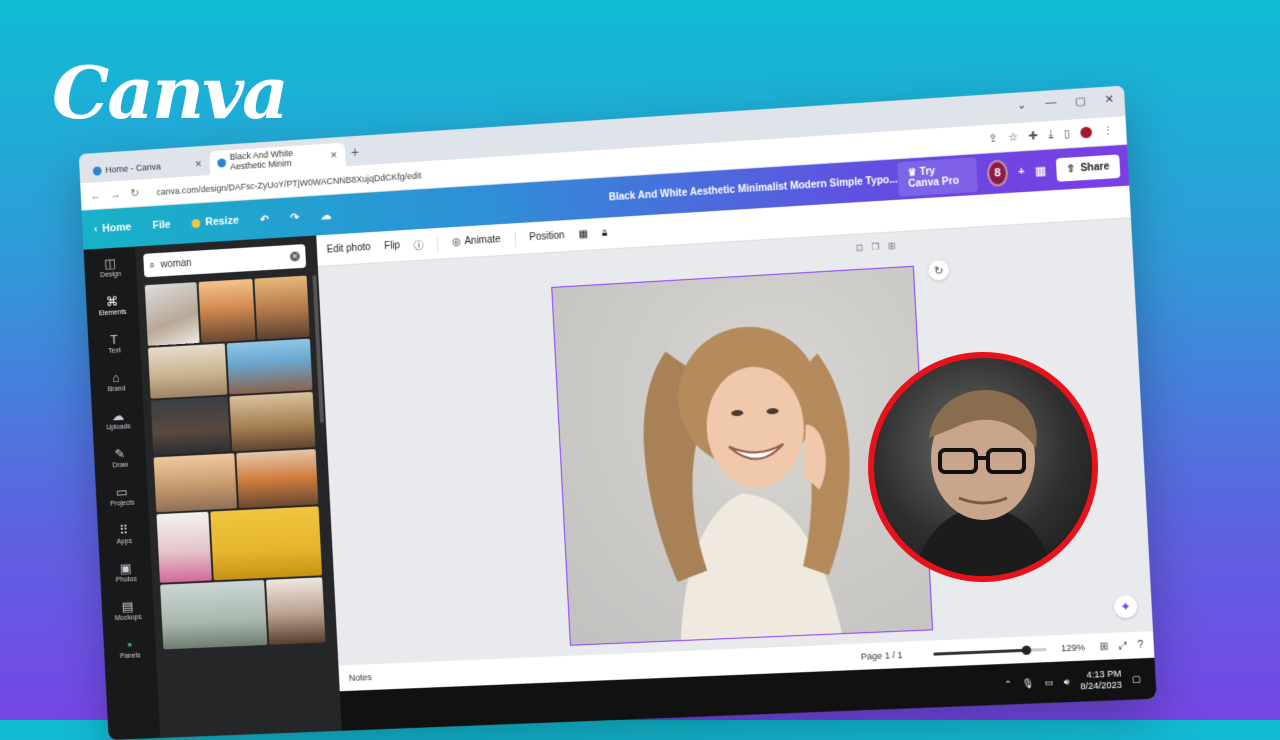 This screenshot has height=740, width=1280. Describe the element at coordinates (161, 225) in the screenshot. I see `file-menu: File` at that location.